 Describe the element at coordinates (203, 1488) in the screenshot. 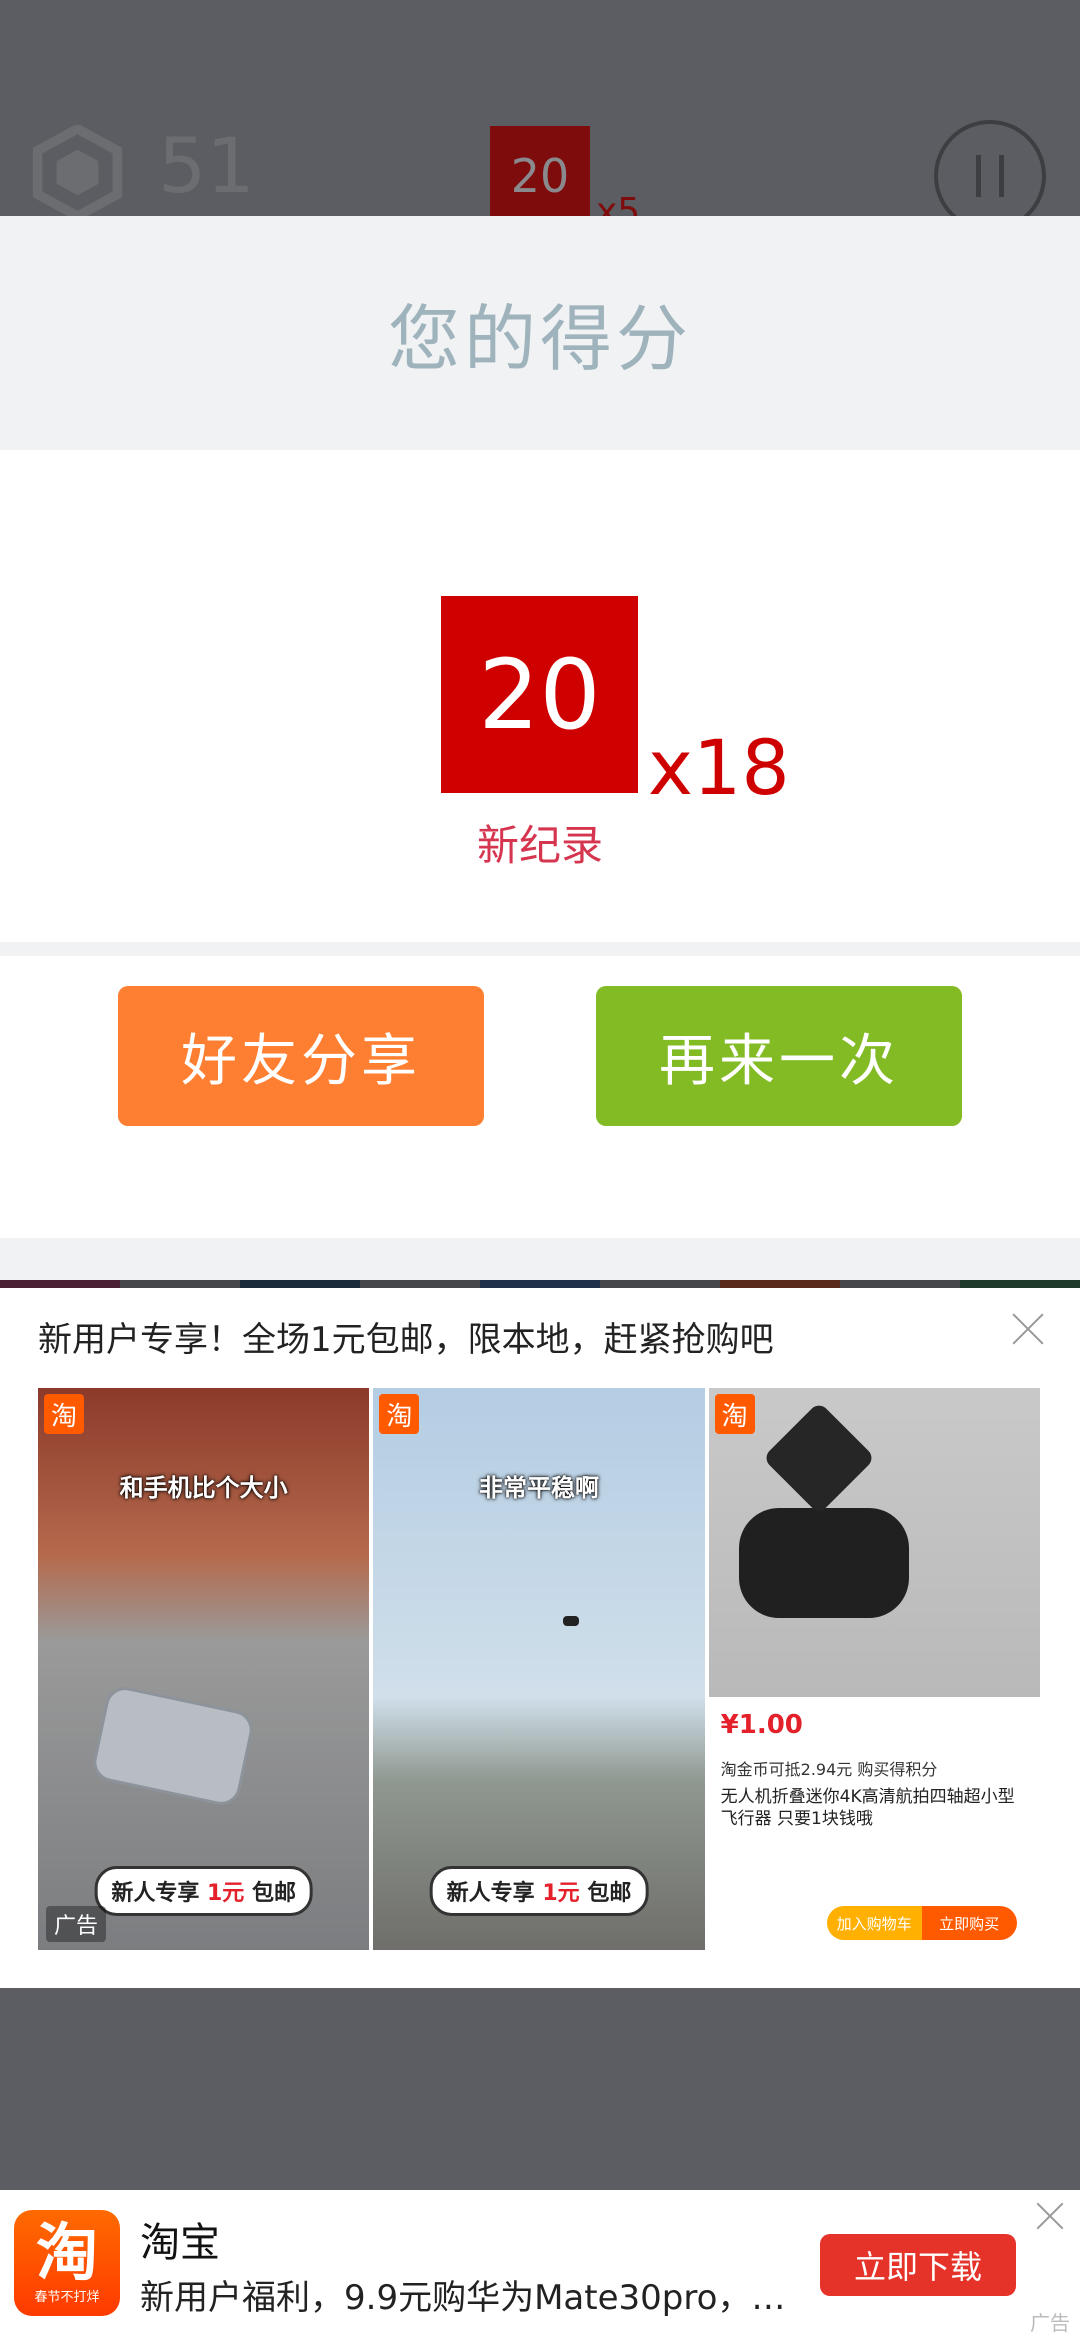

I see `image-caption: 和手机比个大小` at that location.